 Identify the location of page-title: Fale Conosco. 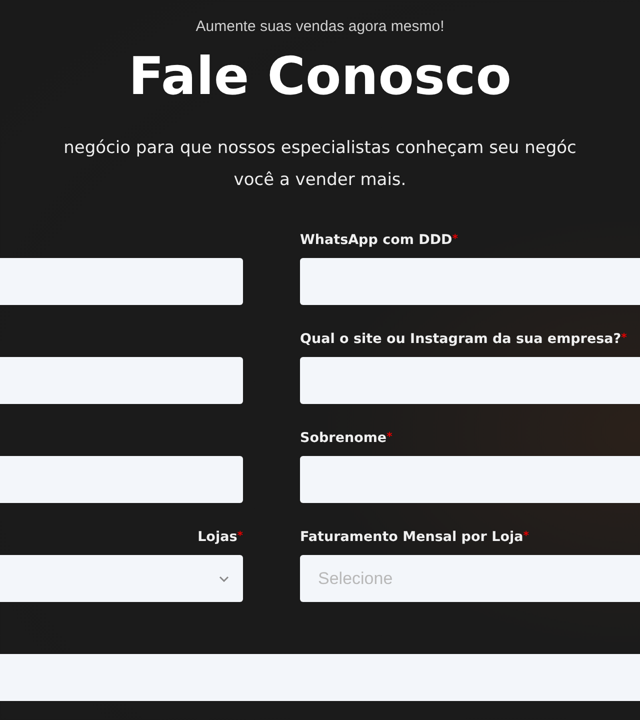
(320, 77).